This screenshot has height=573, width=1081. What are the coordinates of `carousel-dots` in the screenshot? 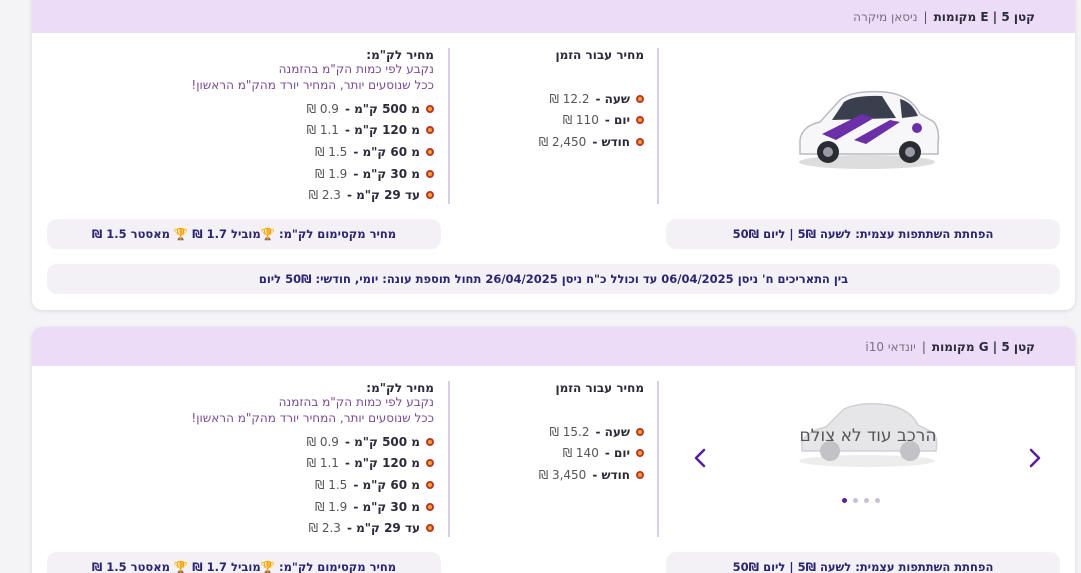 It's located at (861, 500).